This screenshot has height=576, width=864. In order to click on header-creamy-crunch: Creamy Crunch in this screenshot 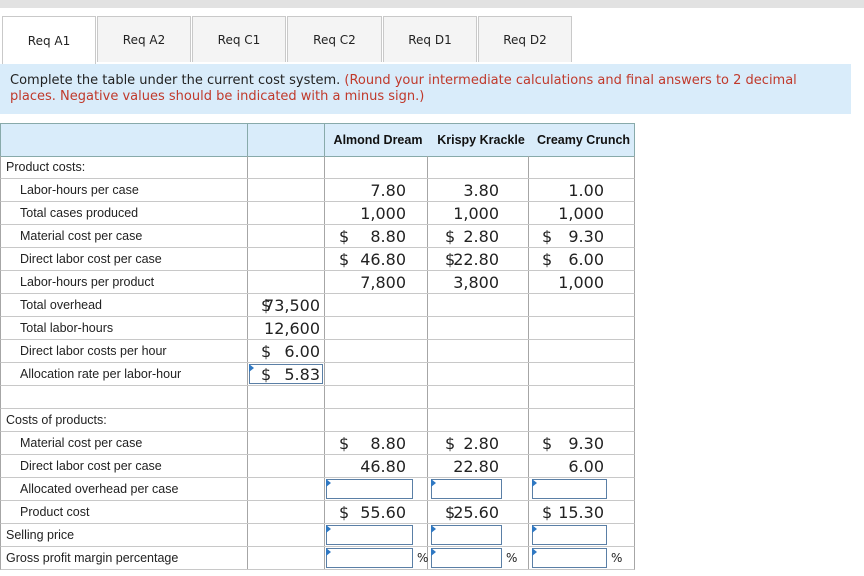, I will do `click(583, 140)`.